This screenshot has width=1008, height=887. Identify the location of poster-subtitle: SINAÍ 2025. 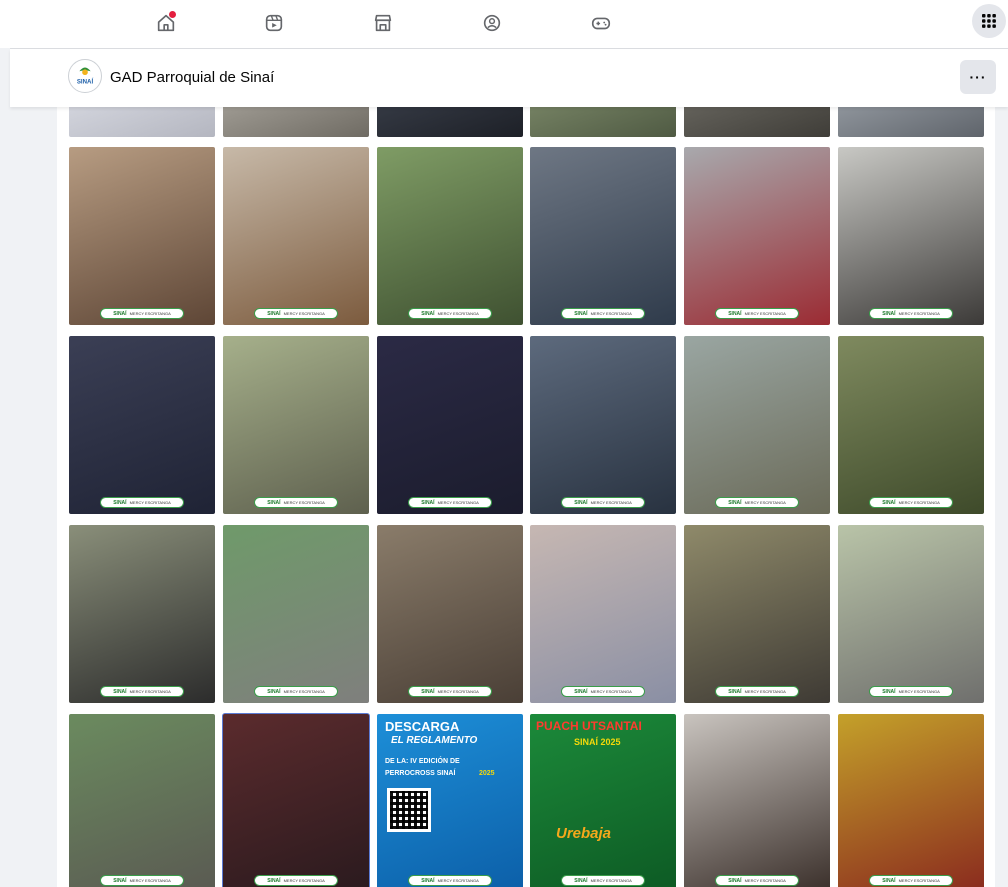
(597, 742).